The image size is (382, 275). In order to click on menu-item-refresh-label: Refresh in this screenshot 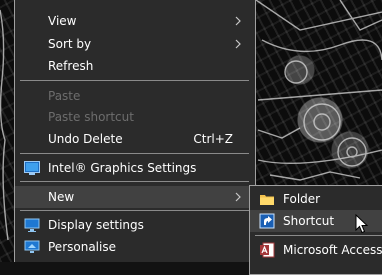, I will do `click(71, 66)`.